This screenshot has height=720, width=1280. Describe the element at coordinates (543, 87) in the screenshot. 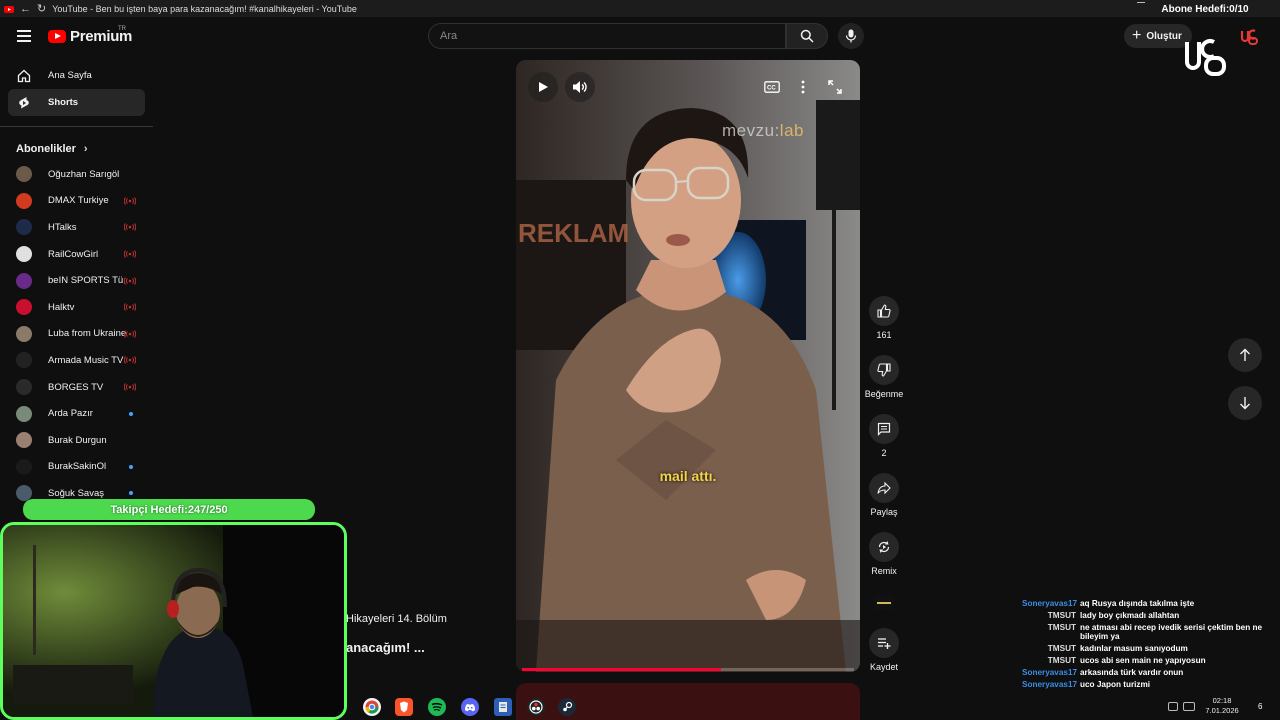

I see `play-button` at that location.